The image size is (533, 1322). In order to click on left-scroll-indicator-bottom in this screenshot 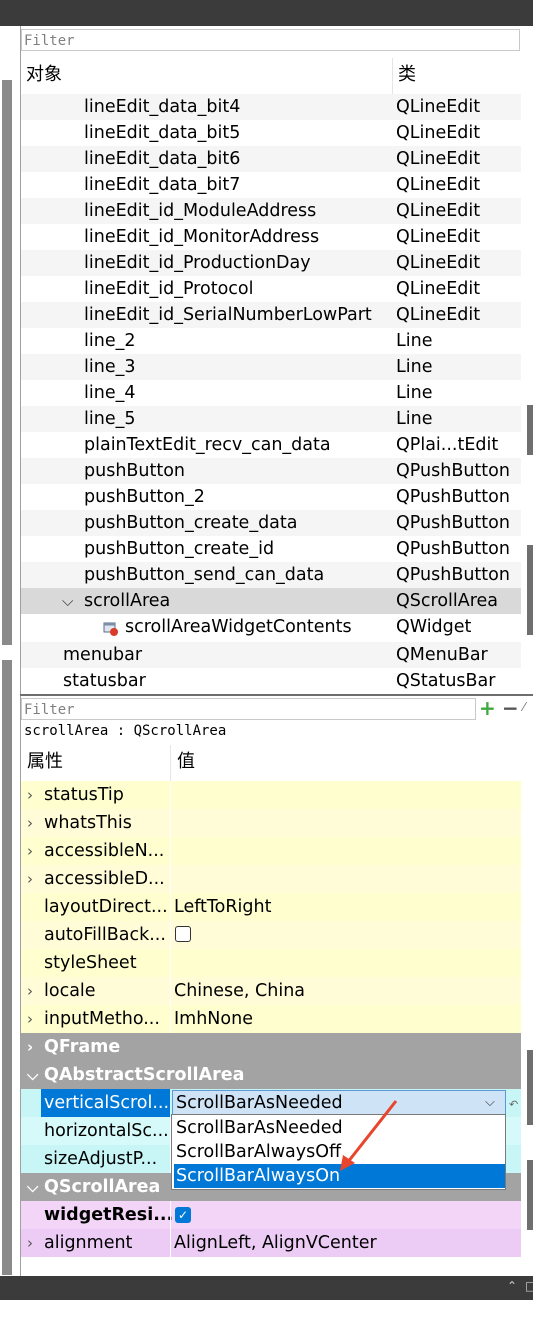, I will do `click(7, 967)`.